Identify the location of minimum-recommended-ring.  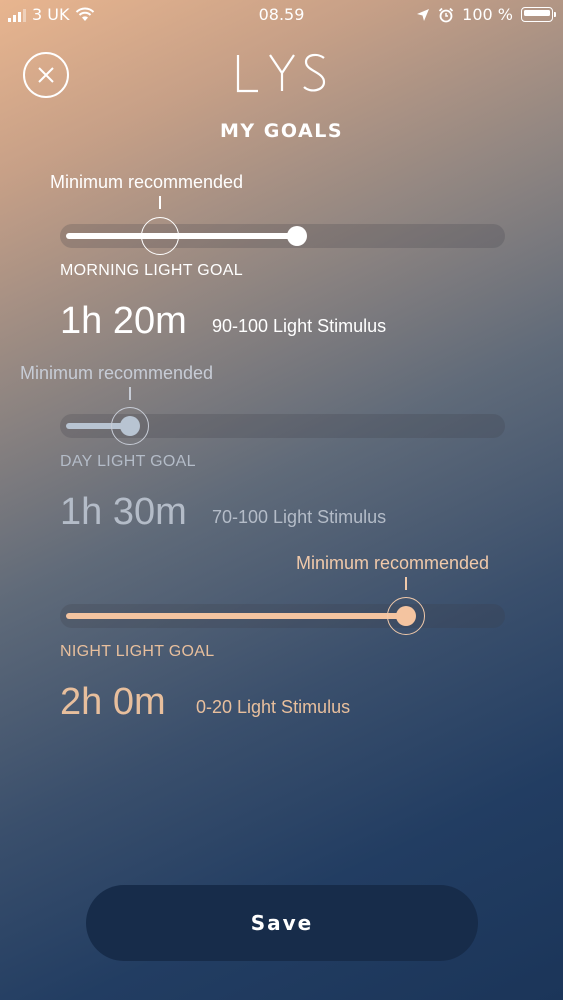
(160, 236).